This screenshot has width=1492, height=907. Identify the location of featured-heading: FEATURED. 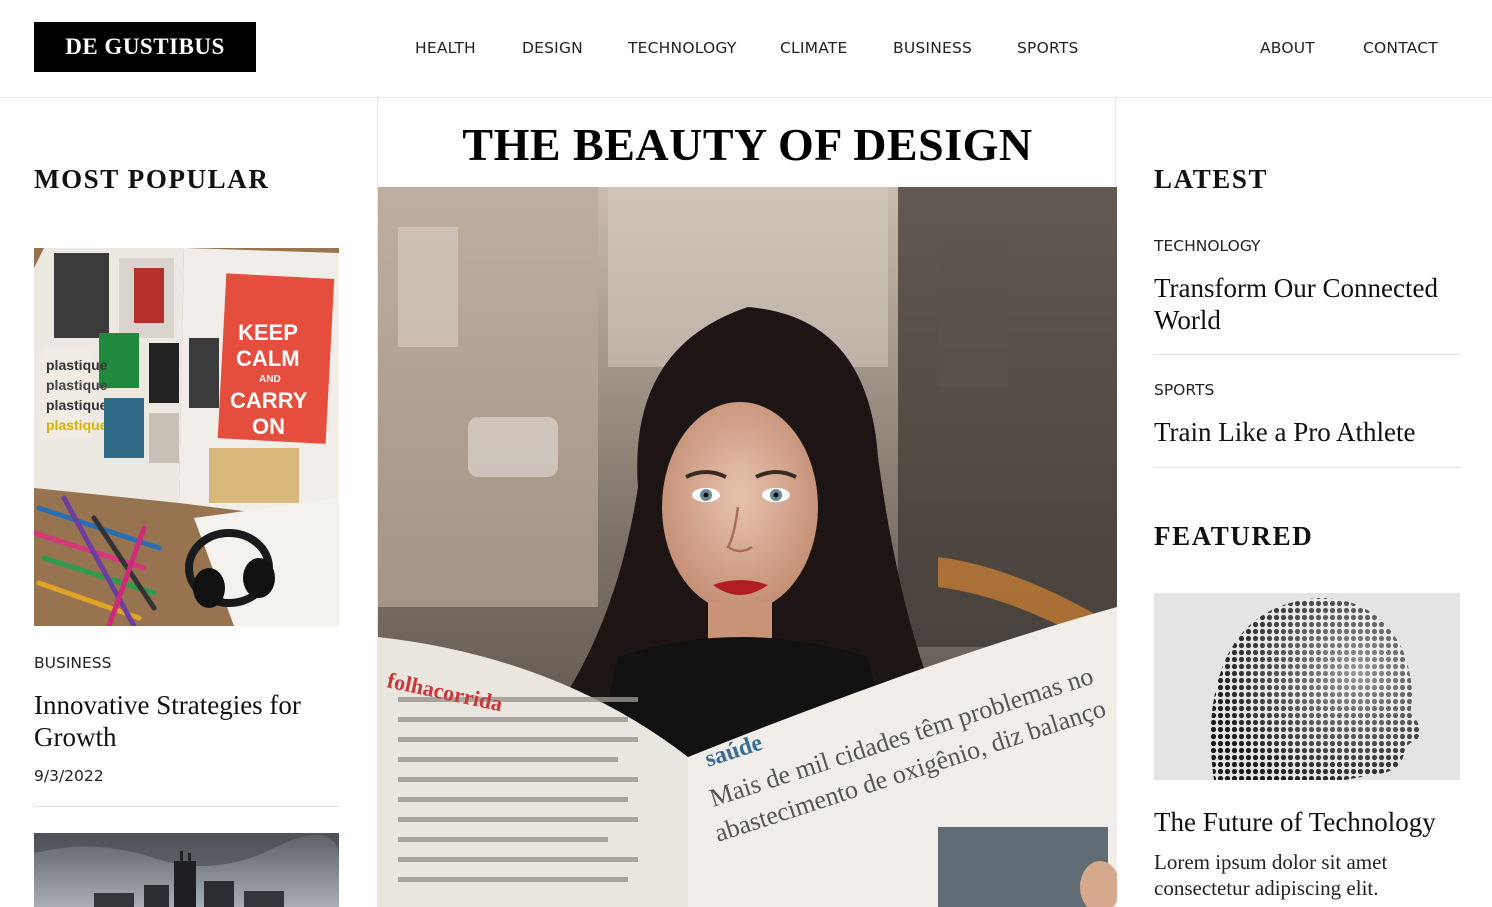
(1234, 536).